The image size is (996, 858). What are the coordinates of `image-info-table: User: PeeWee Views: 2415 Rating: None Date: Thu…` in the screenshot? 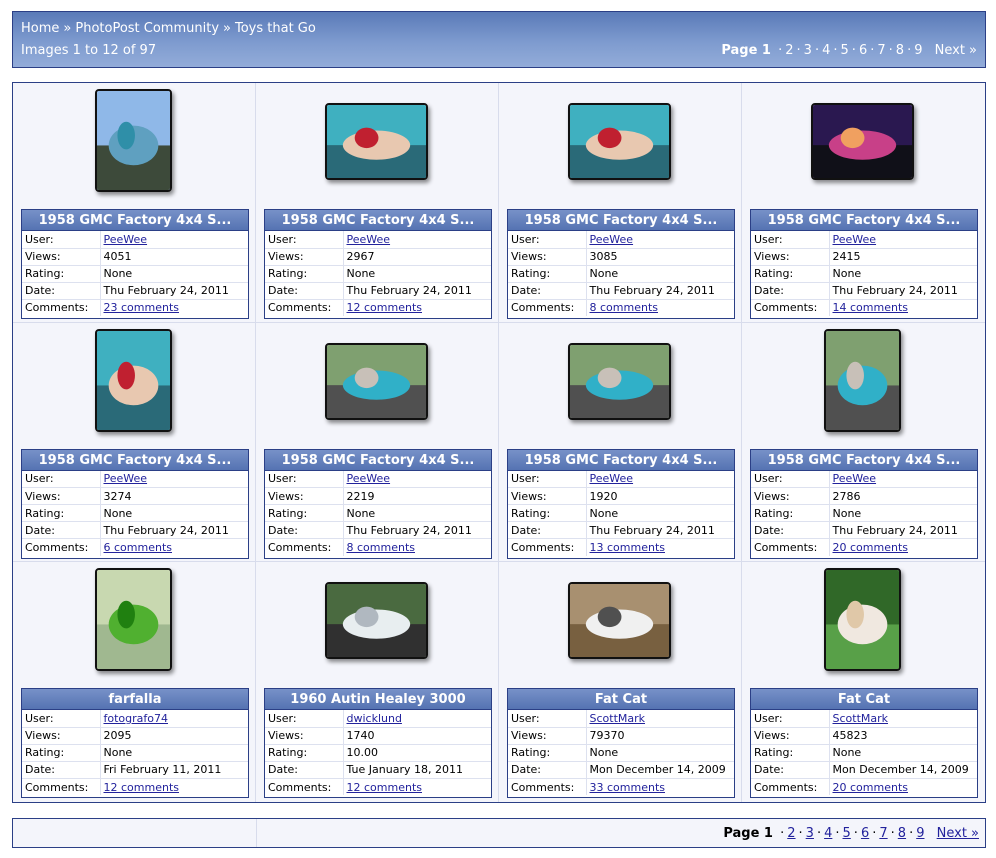 It's located at (864, 273).